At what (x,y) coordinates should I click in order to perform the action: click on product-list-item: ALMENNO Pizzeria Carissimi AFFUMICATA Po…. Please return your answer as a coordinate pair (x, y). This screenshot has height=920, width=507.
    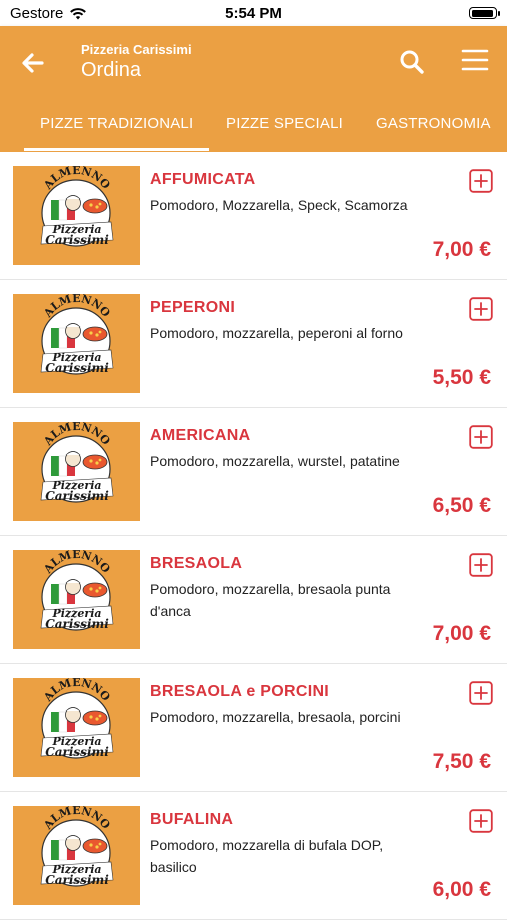
    Looking at the image, I should click on (253, 216).